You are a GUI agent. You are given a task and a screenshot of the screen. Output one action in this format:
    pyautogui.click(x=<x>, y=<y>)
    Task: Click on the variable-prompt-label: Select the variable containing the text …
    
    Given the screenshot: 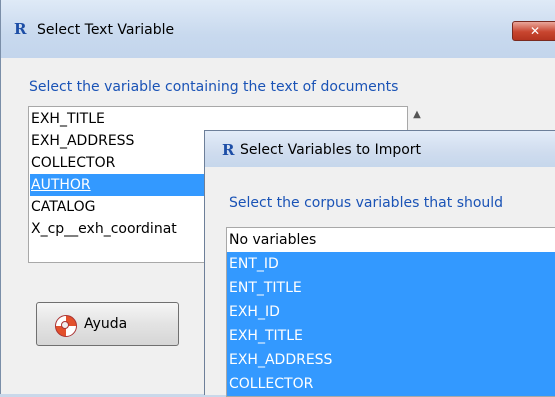 What is the action you would take?
    pyautogui.click(x=214, y=87)
    